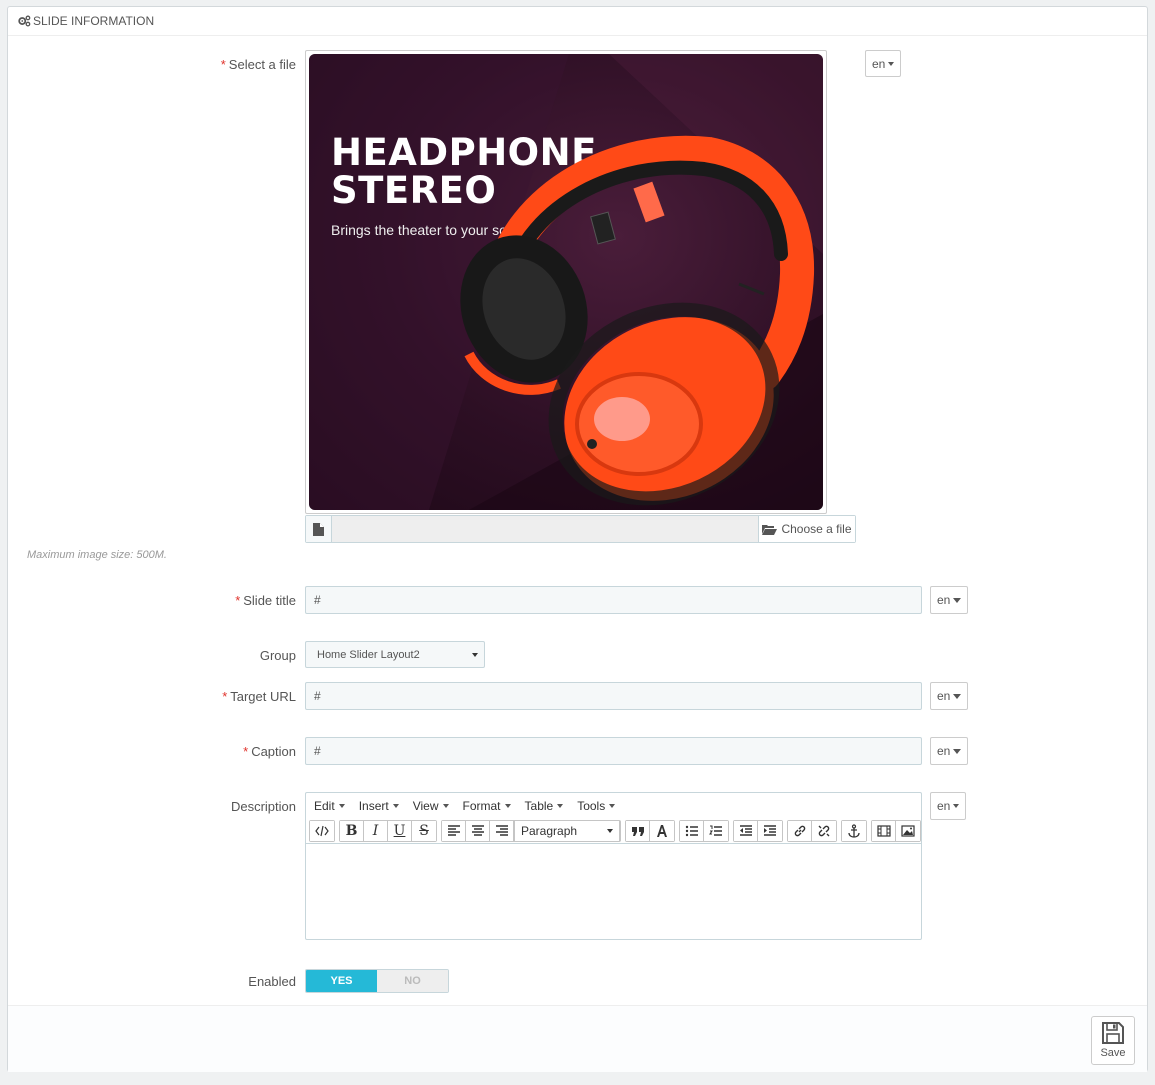  I want to click on text-color-icon, so click(662, 831).